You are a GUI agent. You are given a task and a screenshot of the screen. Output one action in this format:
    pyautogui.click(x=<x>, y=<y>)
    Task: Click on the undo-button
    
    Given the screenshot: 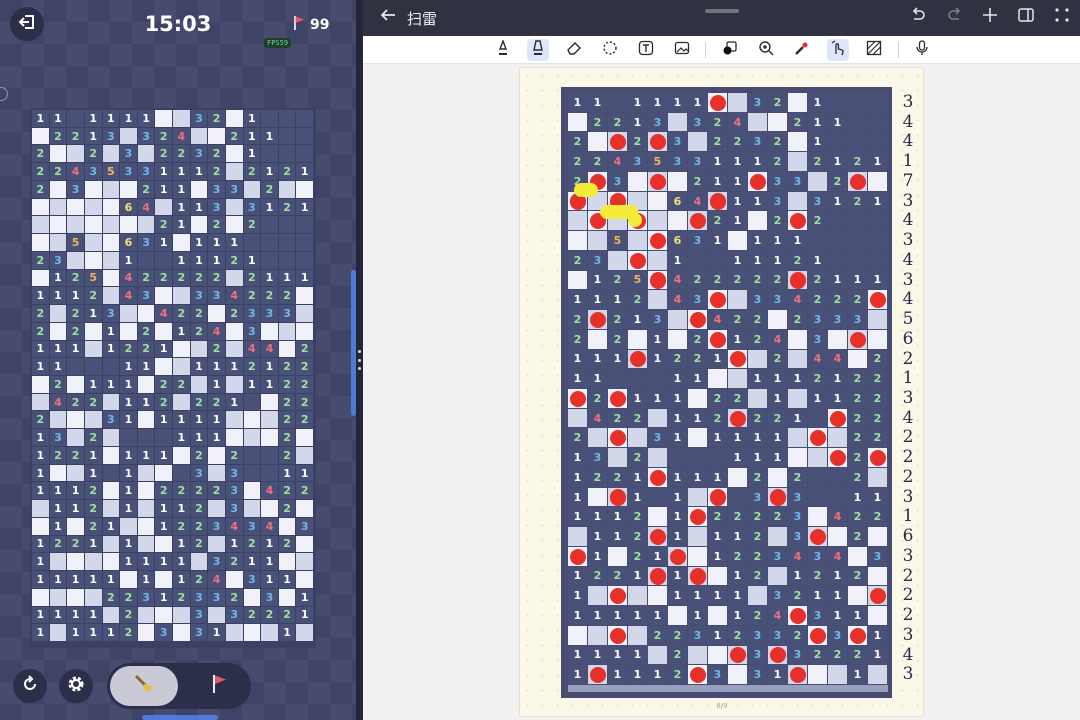 What is the action you would take?
    pyautogui.click(x=918, y=17)
    